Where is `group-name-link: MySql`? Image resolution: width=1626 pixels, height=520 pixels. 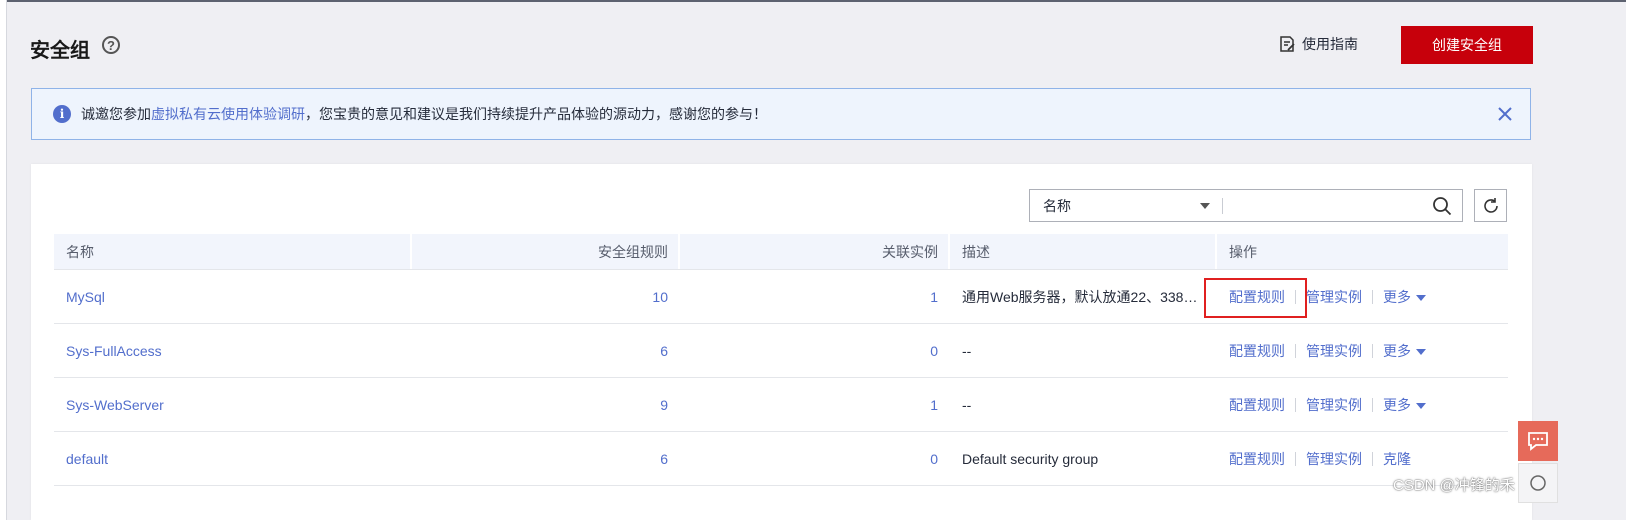
group-name-link: MySql is located at coordinates (85, 297).